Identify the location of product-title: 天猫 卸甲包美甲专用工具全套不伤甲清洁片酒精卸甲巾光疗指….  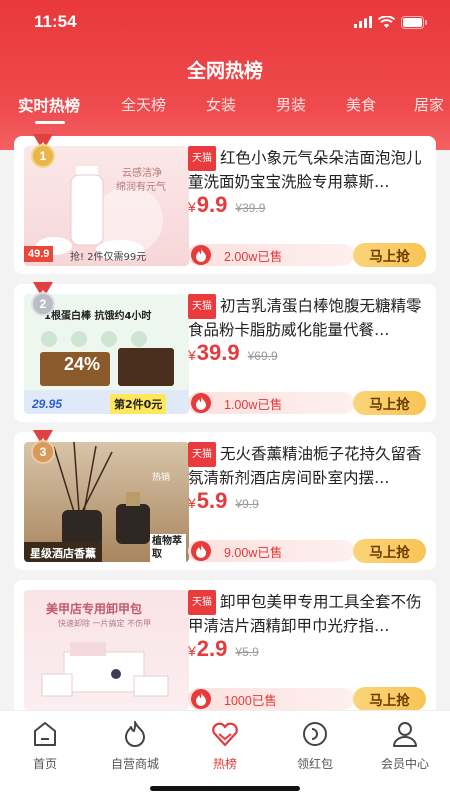
(307, 614).